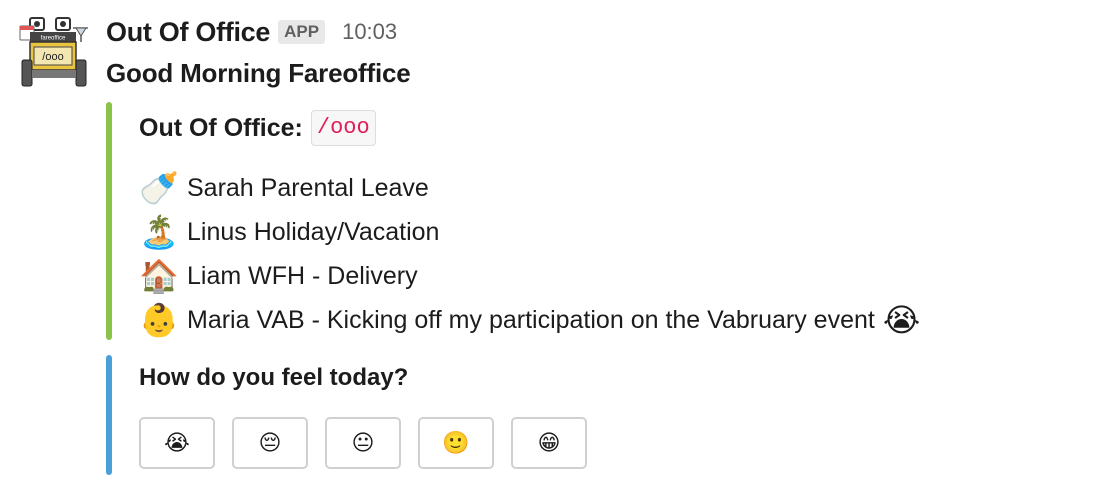  I want to click on feel-question: How do you feel today?, so click(274, 377).